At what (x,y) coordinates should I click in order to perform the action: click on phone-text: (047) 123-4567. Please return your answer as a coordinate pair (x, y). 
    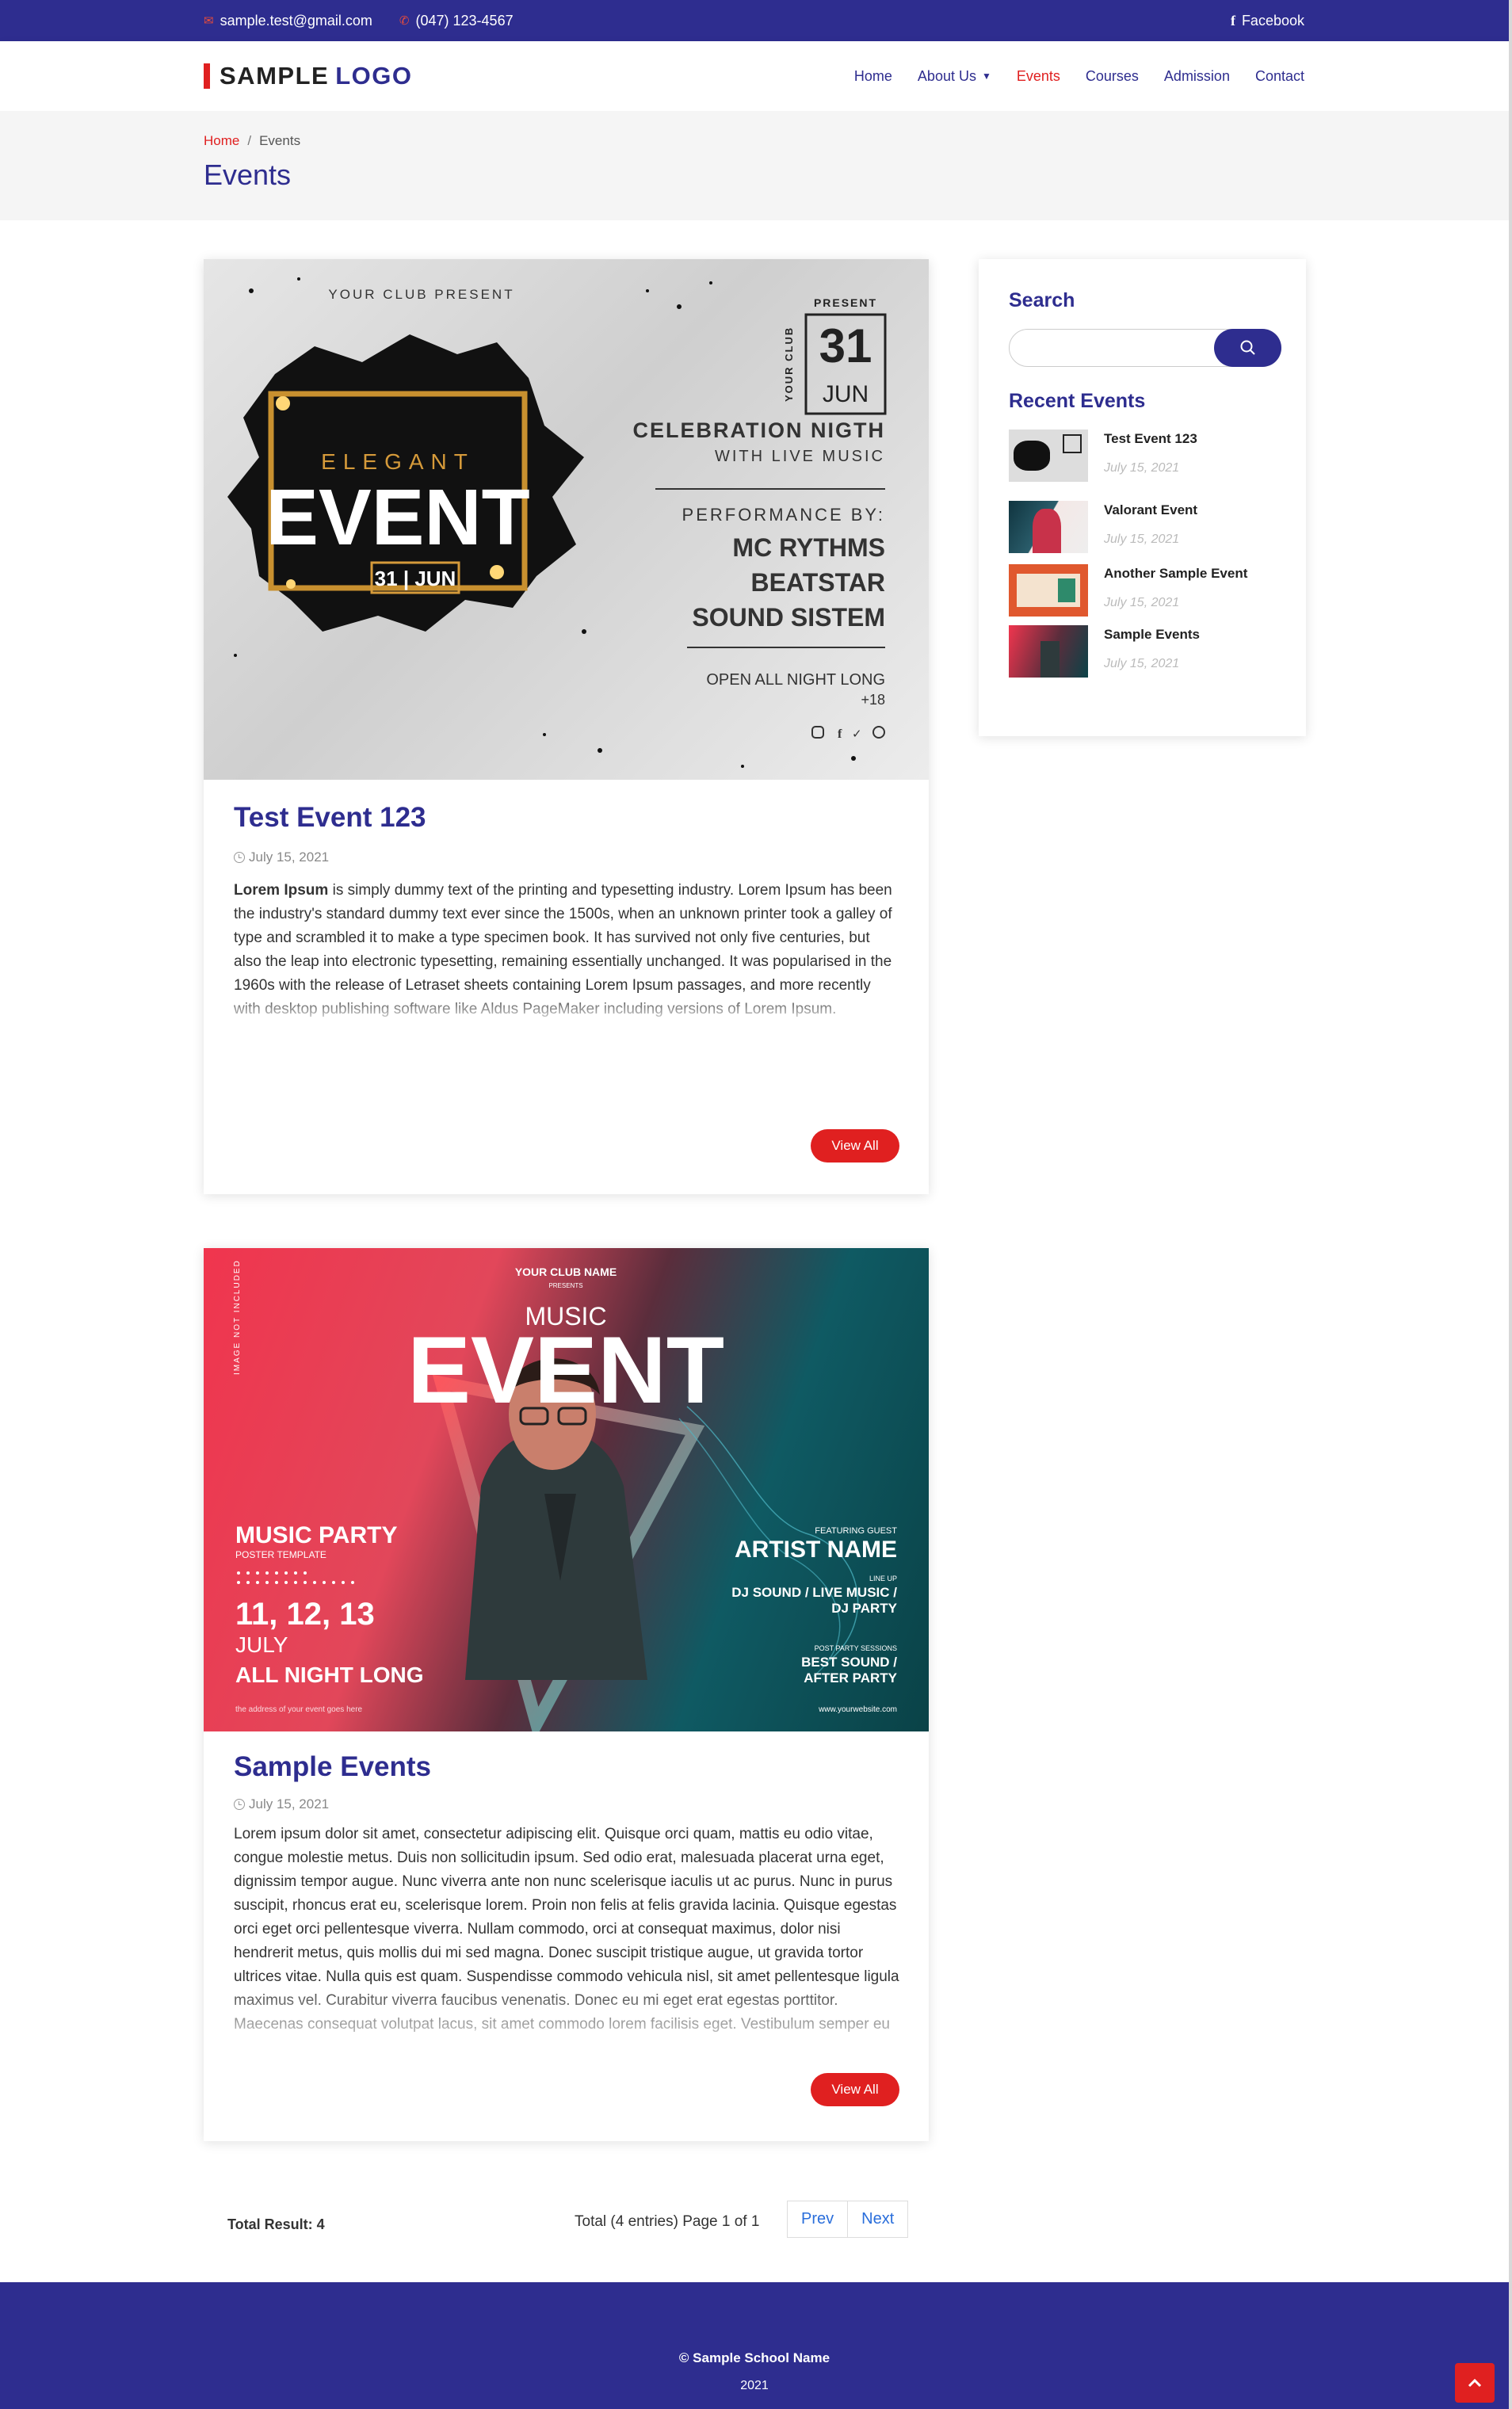
    Looking at the image, I should click on (465, 20).